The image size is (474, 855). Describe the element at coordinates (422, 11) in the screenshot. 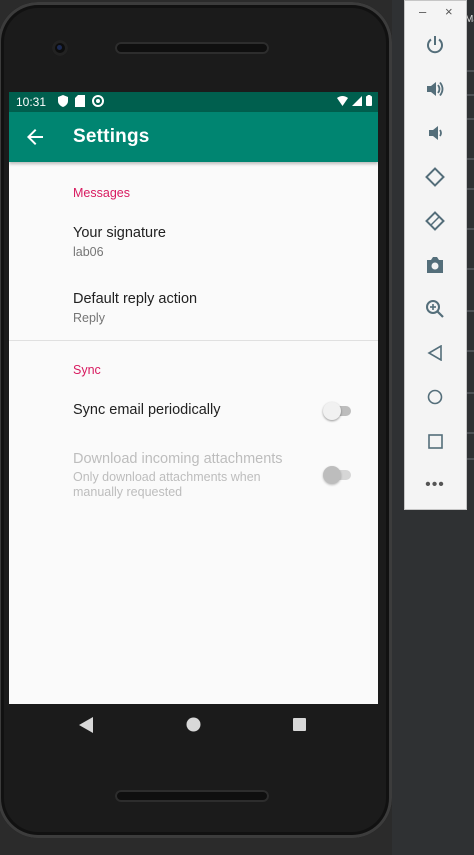

I see `minimize-button: –` at that location.